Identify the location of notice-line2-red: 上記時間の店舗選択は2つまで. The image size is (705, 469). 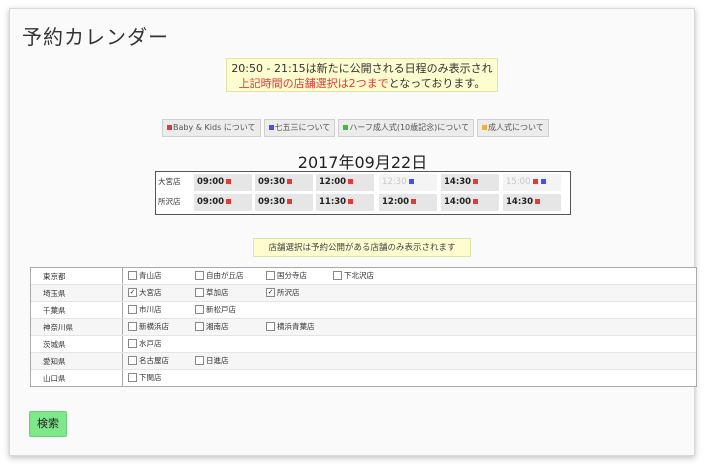
(313, 83).